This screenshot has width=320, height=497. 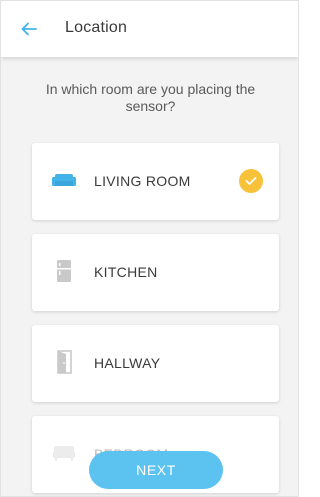 I want to click on arrow-left-icon, so click(x=29, y=29).